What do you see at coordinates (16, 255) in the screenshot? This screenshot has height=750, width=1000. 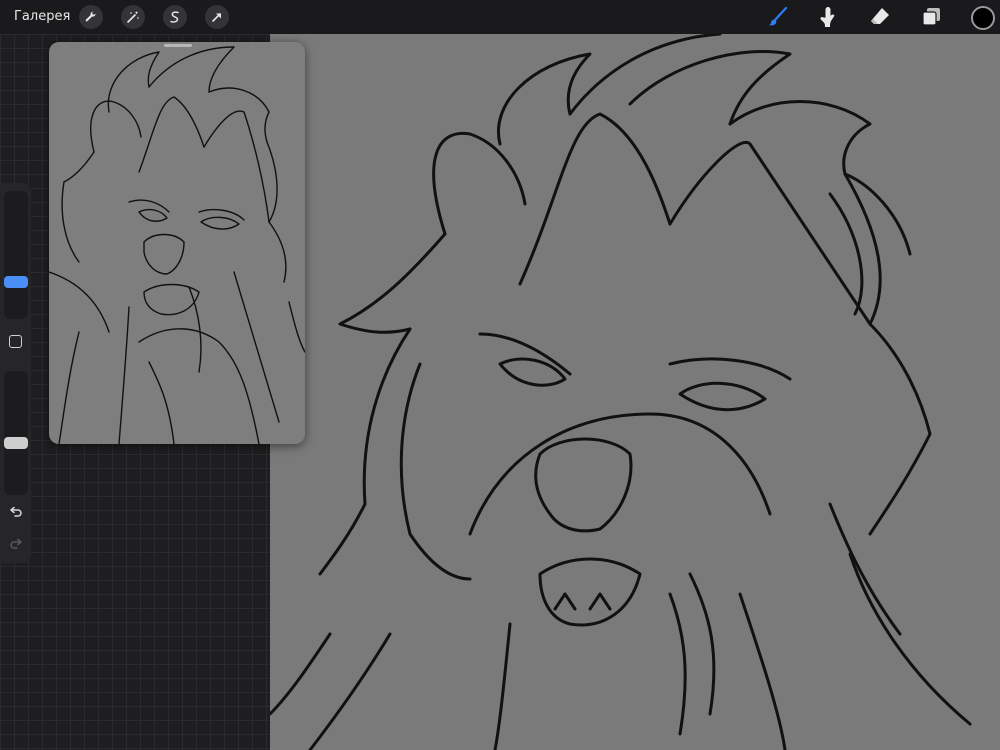 I see `brush-size-slider` at bounding box center [16, 255].